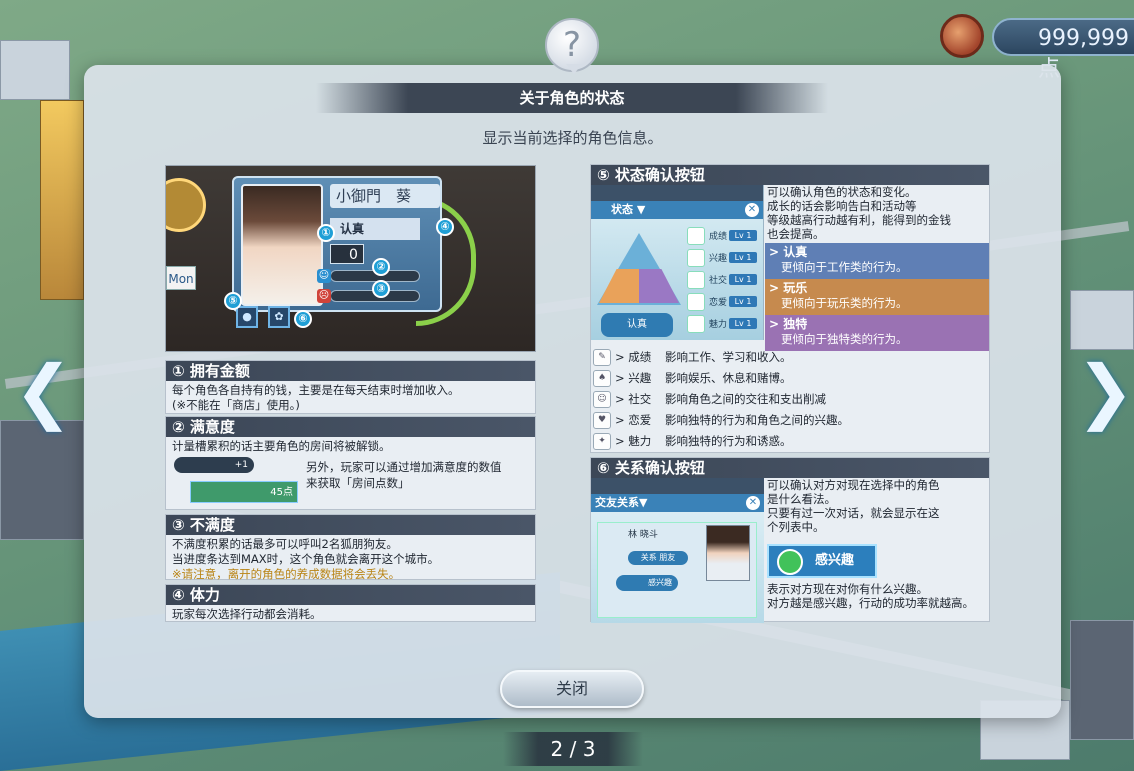 Image resolution: width=1134 pixels, height=771 pixels. Describe the element at coordinates (247, 614) in the screenshot. I see `section-stamina-line: 玩家每次选择行动都会消耗。` at that location.